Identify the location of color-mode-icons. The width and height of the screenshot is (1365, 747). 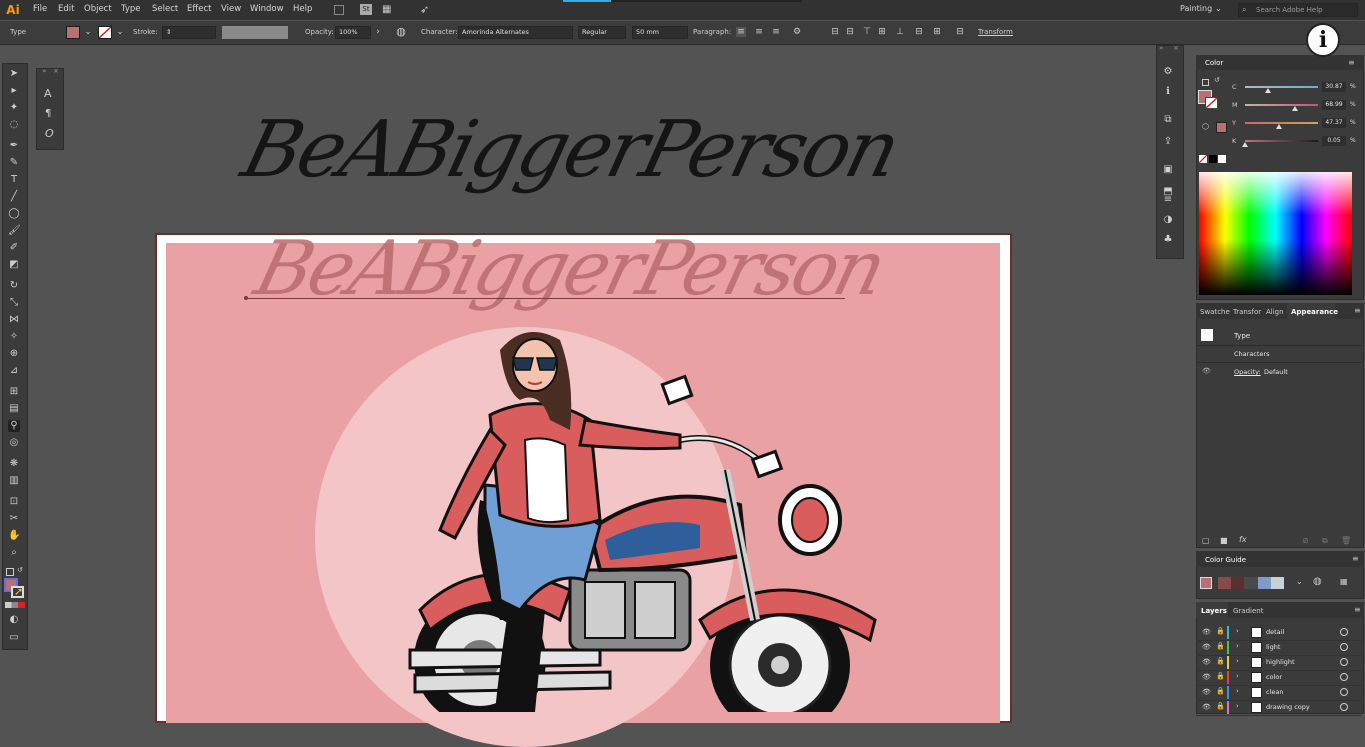
(15, 605).